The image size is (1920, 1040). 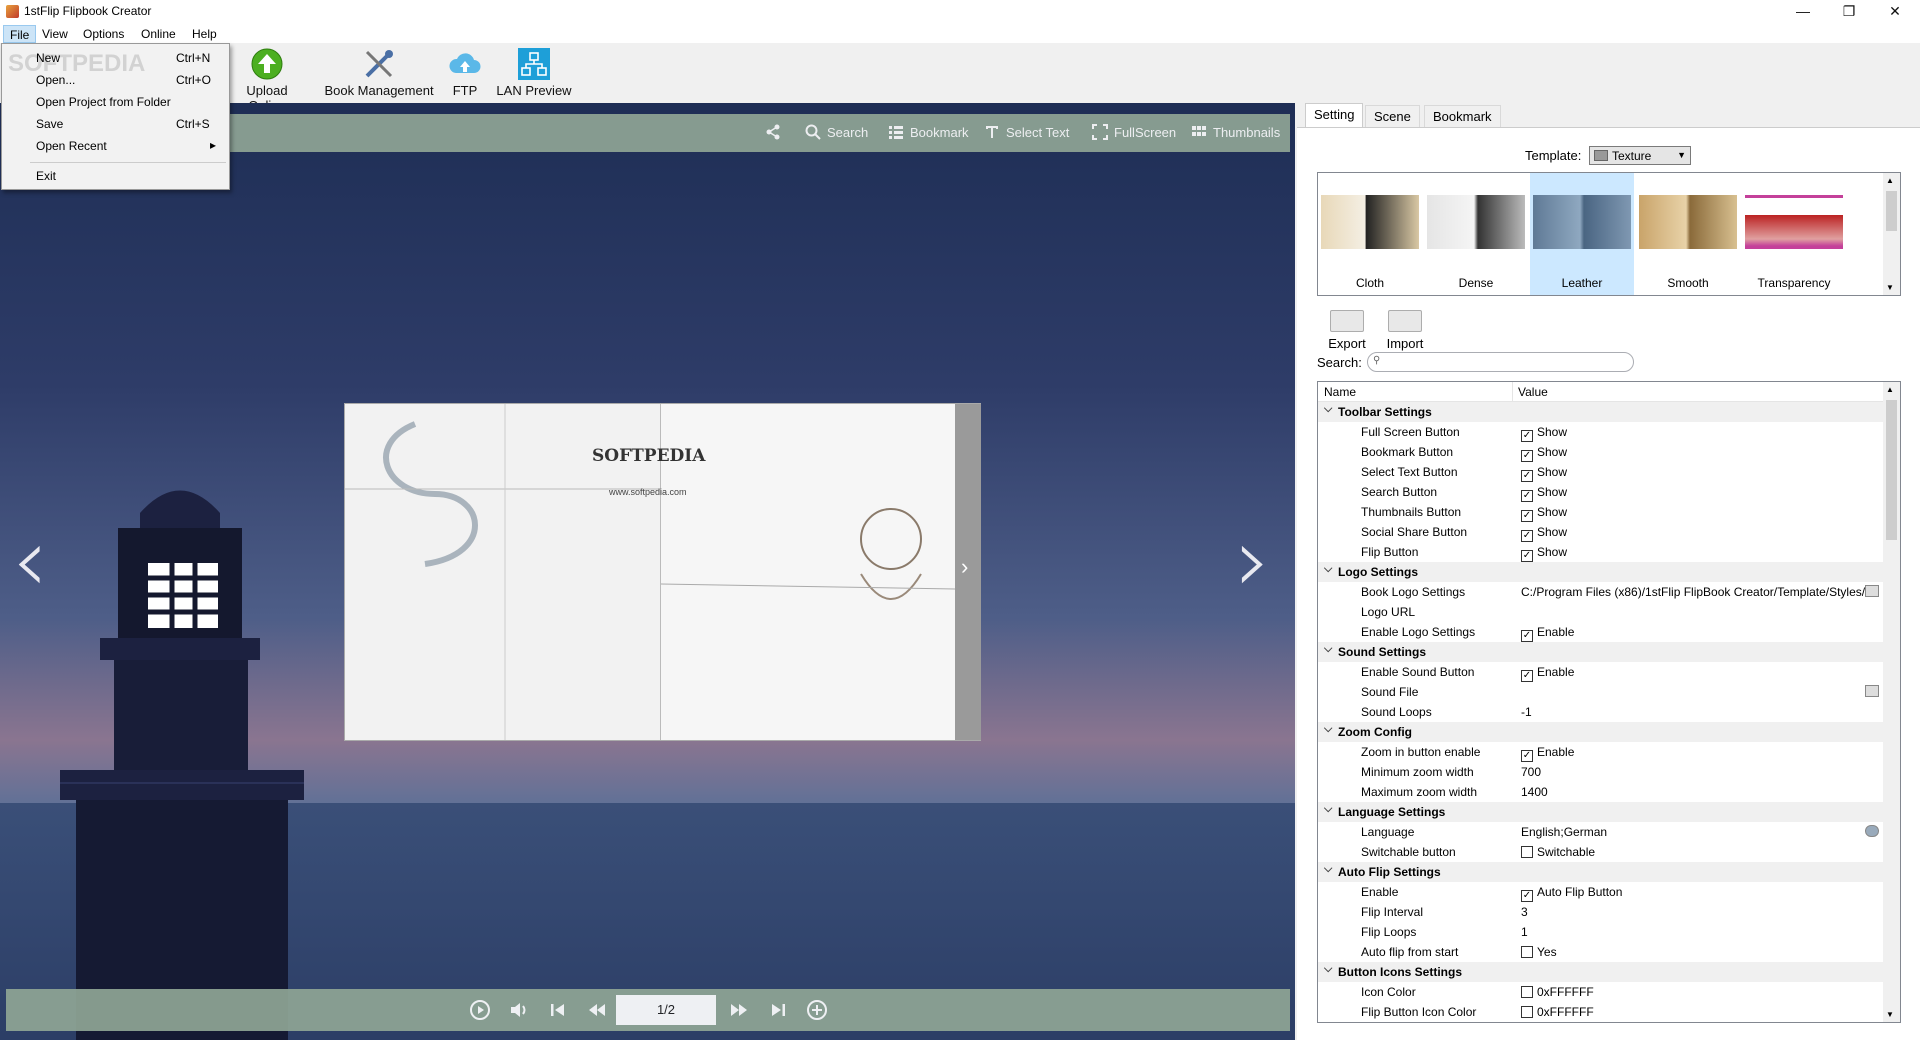 I want to click on next-page-arrow: ›, so click(x=1253, y=560).